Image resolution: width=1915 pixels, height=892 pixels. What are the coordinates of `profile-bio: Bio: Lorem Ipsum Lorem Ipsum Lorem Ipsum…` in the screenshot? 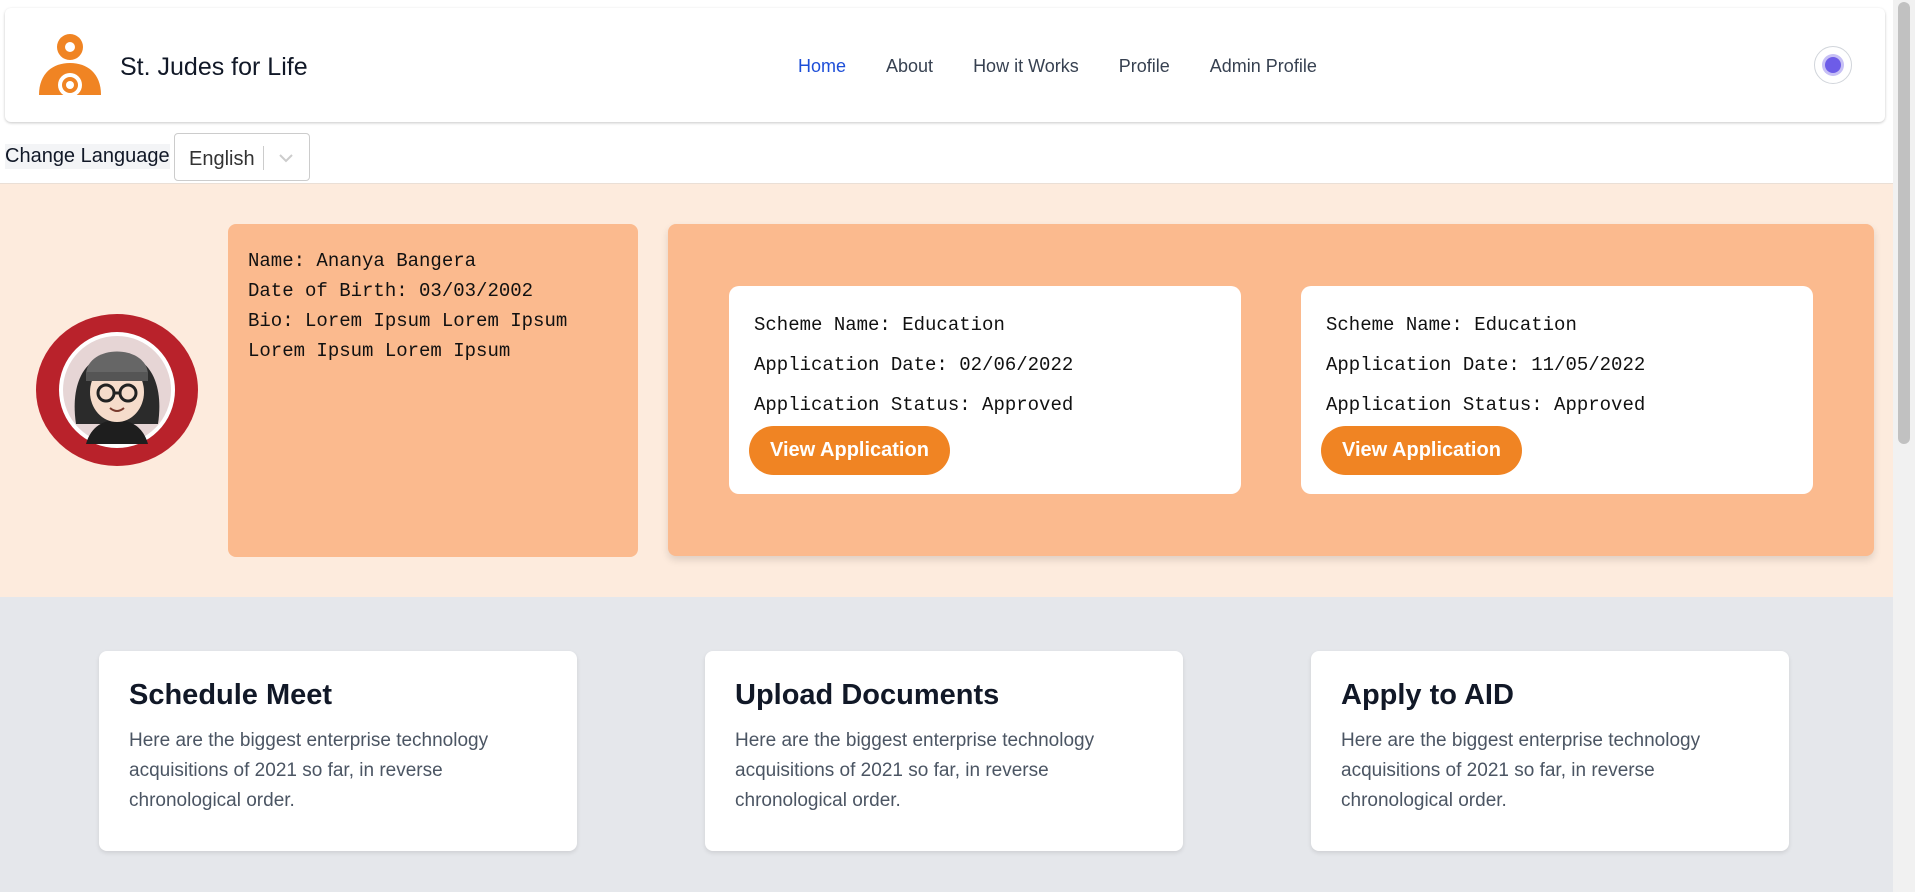 It's located at (413, 336).